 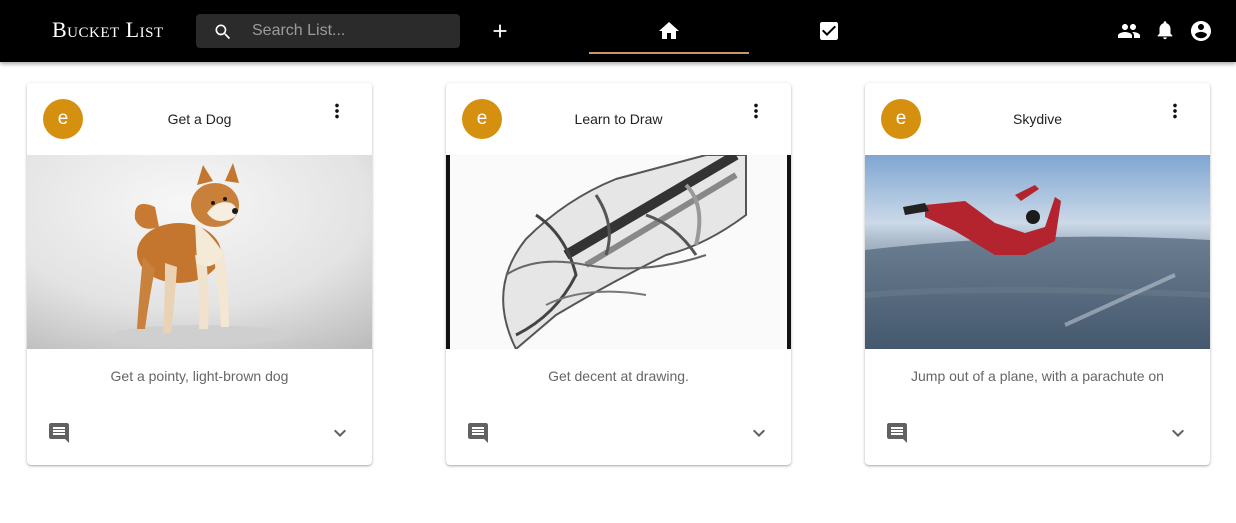 I want to click on card-description: Get decent at drawing., so click(x=618, y=376).